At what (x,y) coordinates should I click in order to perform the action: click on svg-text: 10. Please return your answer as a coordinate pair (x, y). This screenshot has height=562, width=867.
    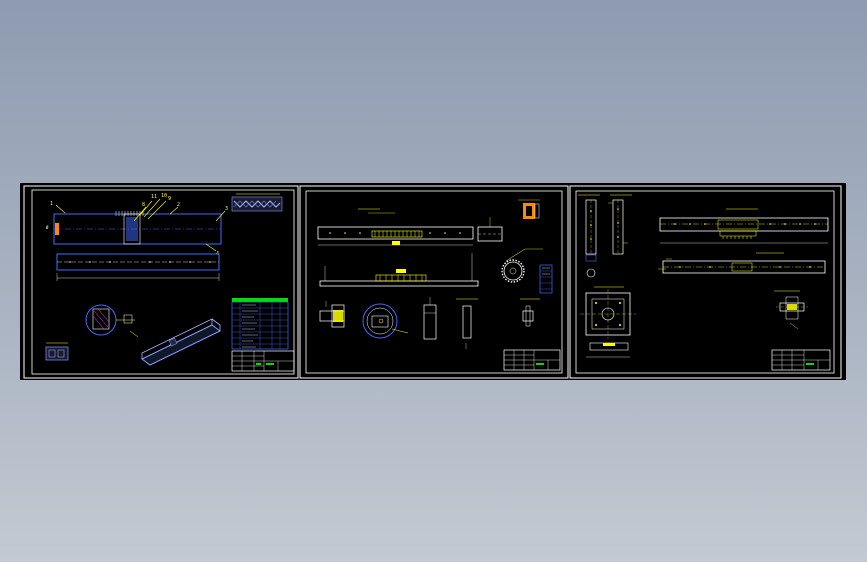
    Looking at the image, I should click on (164, 196).